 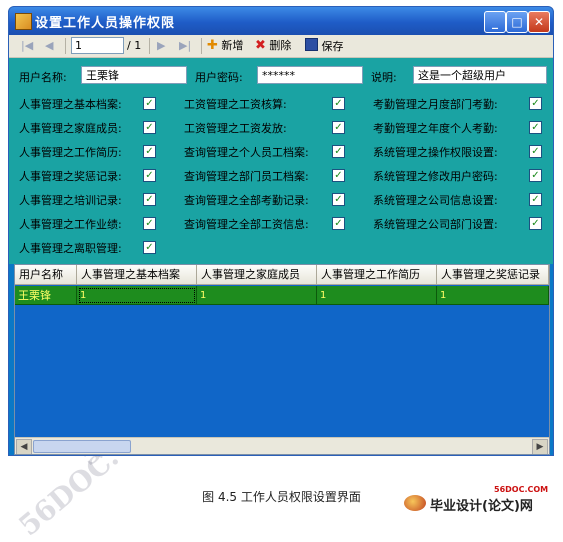 What do you see at coordinates (105, 23) in the screenshot?
I see `window-title: 设置工作人员操作权限` at bounding box center [105, 23].